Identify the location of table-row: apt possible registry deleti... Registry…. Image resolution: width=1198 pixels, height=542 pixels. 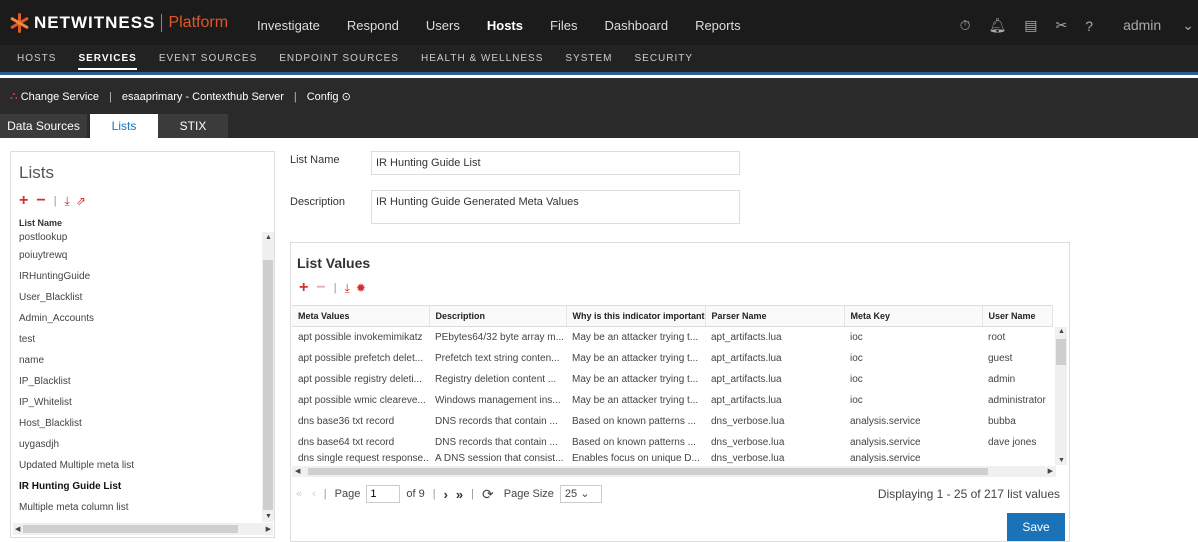
(672, 379).